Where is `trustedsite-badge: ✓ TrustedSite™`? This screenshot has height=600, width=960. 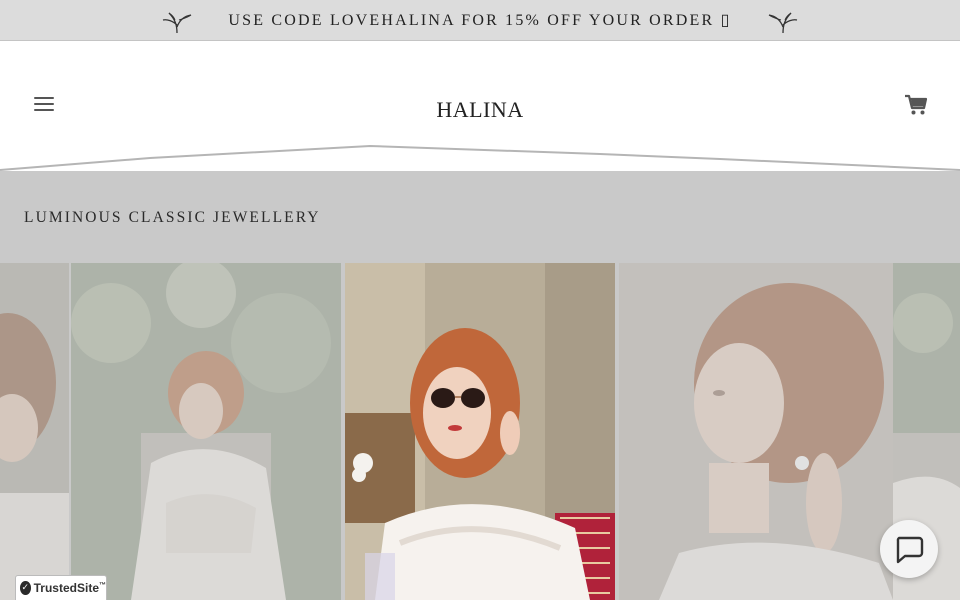
trustedsite-badge: ✓ TrustedSite™ is located at coordinates (61, 587).